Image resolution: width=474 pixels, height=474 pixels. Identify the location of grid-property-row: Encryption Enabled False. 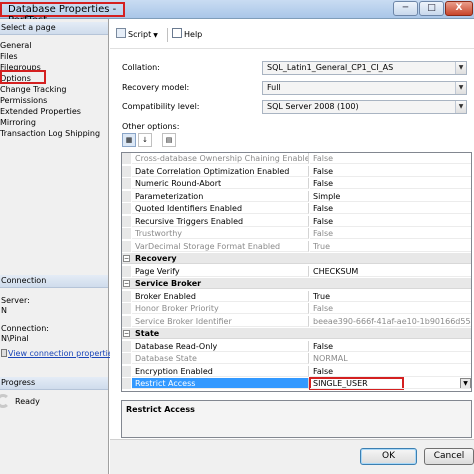
(296, 371).